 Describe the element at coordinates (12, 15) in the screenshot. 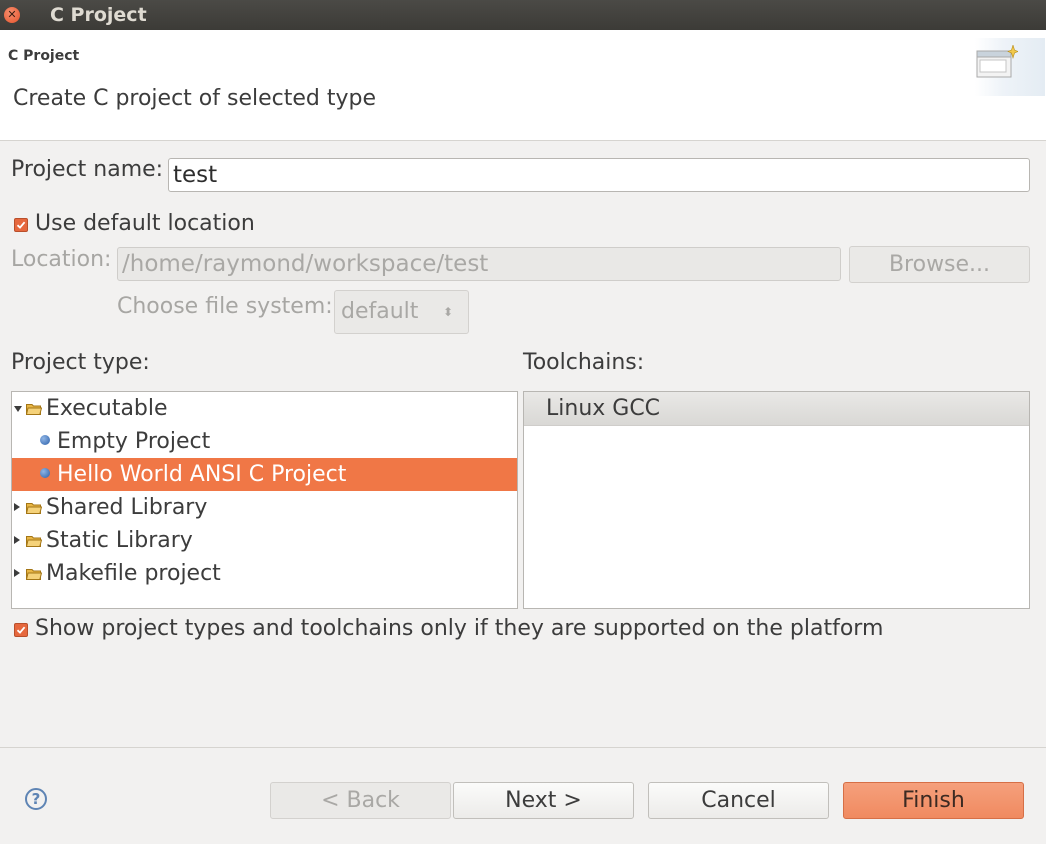

I see `close-icon: ✕` at that location.